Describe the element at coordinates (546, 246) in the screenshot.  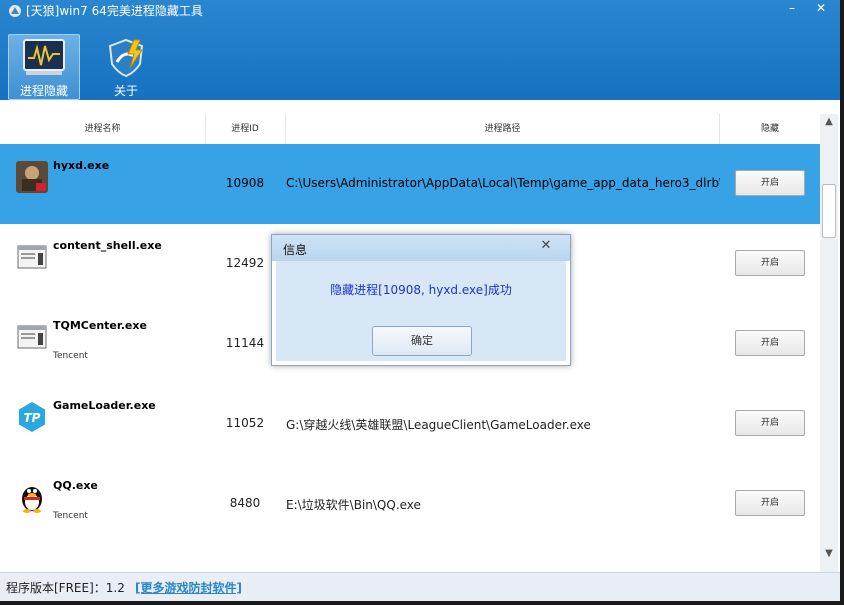
I see `dialog-close-button: ✕` at that location.